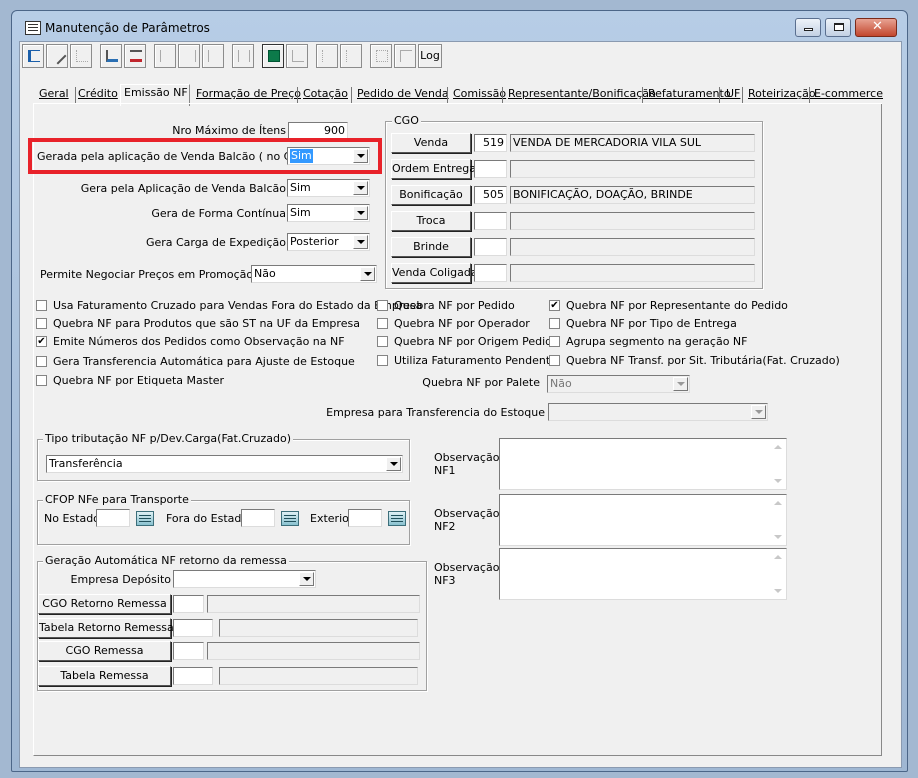 Image resolution: width=918 pixels, height=778 pixels. What do you see at coordinates (314, 274) in the screenshot?
I see `negociar-precos-select: Não` at bounding box center [314, 274].